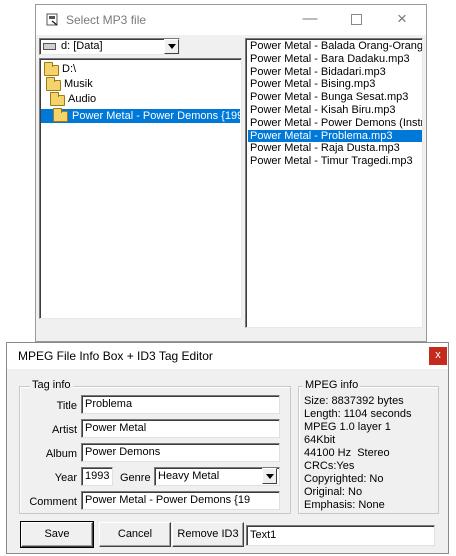  Describe the element at coordinates (332, 385) in the screenshot. I see `mpeg-info-label: MPEG info` at that location.